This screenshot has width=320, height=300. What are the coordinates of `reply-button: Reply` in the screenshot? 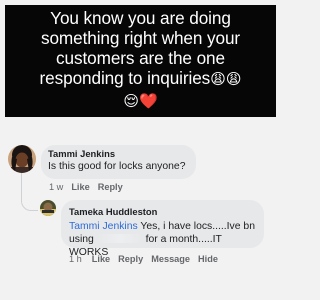 It's located at (110, 187).